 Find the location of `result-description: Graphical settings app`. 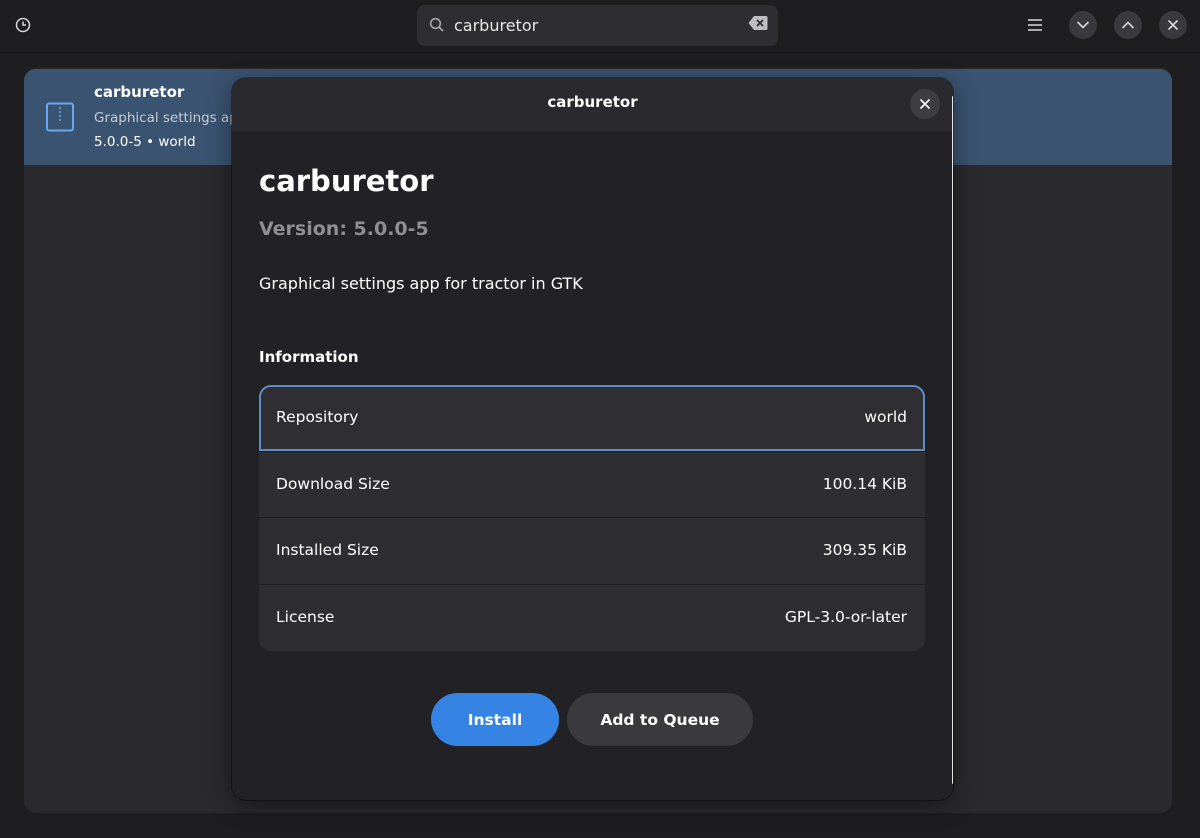

result-description: Graphical settings app is located at coordinates (164, 118).